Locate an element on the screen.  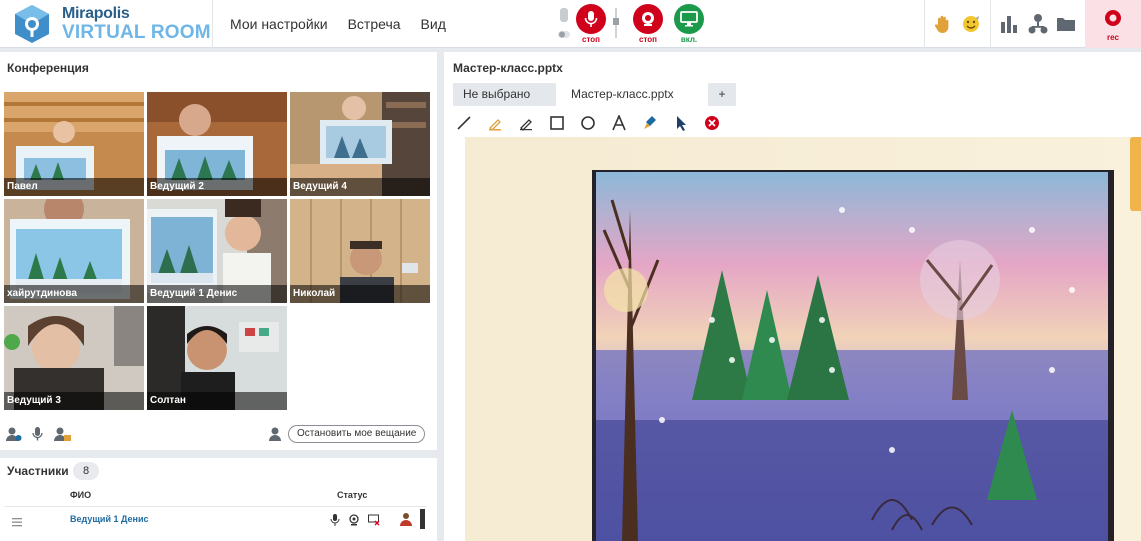
rec-label: rec is located at coordinates (1112, 37).